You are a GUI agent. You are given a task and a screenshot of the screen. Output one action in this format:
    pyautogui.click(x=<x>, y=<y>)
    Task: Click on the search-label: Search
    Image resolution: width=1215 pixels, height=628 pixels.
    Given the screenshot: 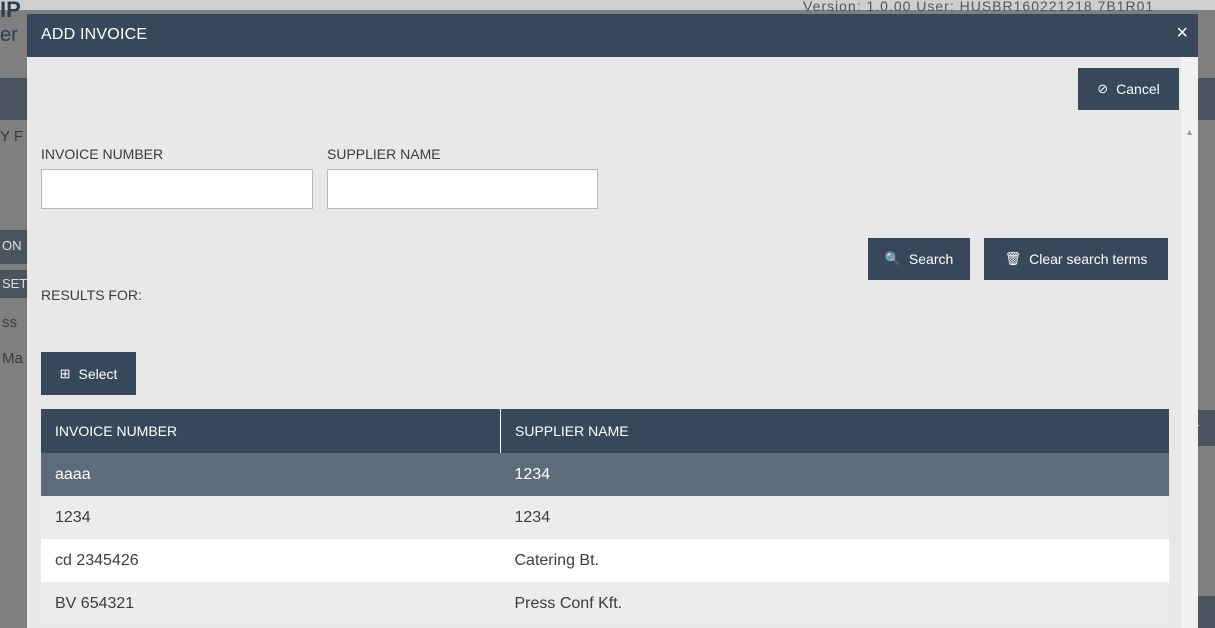 What is the action you would take?
    pyautogui.click(x=931, y=259)
    